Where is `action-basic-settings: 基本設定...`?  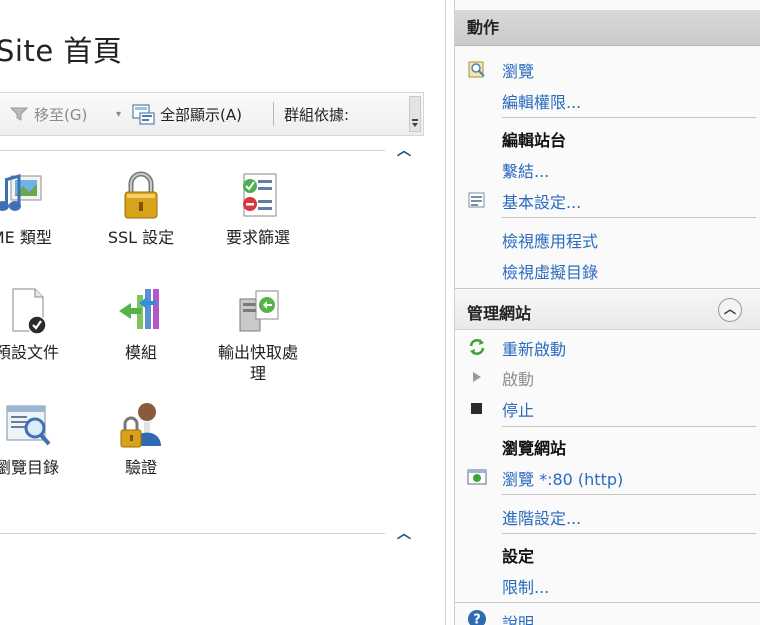
action-basic-settings: 基本設定... is located at coordinates (607, 199).